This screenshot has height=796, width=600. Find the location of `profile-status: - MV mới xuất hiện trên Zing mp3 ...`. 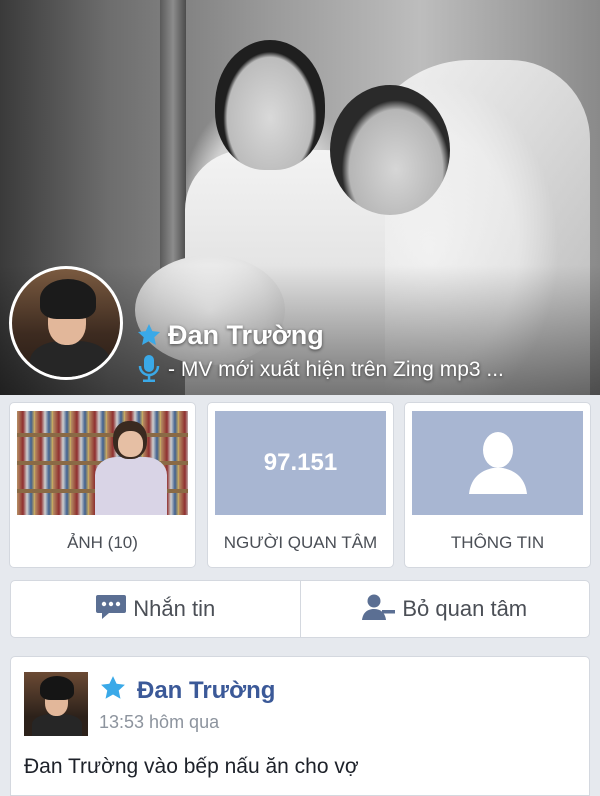

profile-status: - MV mới xuất hiện trên Zing mp3 ... is located at coordinates (336, 369).